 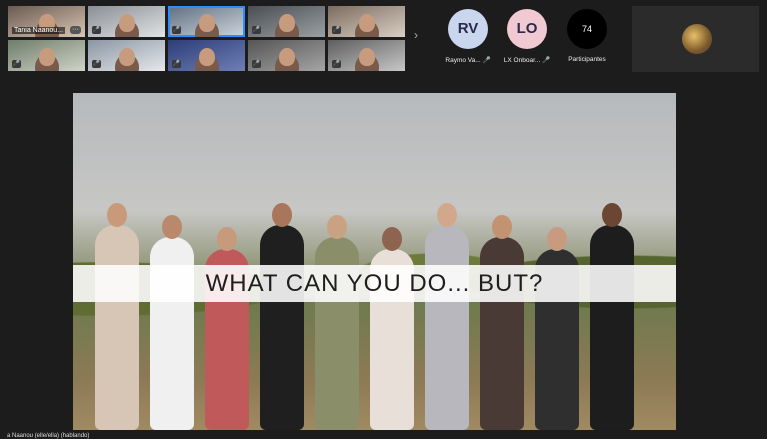 I want to click on chevron-right-icon: ›, so click(x=416, y=35).